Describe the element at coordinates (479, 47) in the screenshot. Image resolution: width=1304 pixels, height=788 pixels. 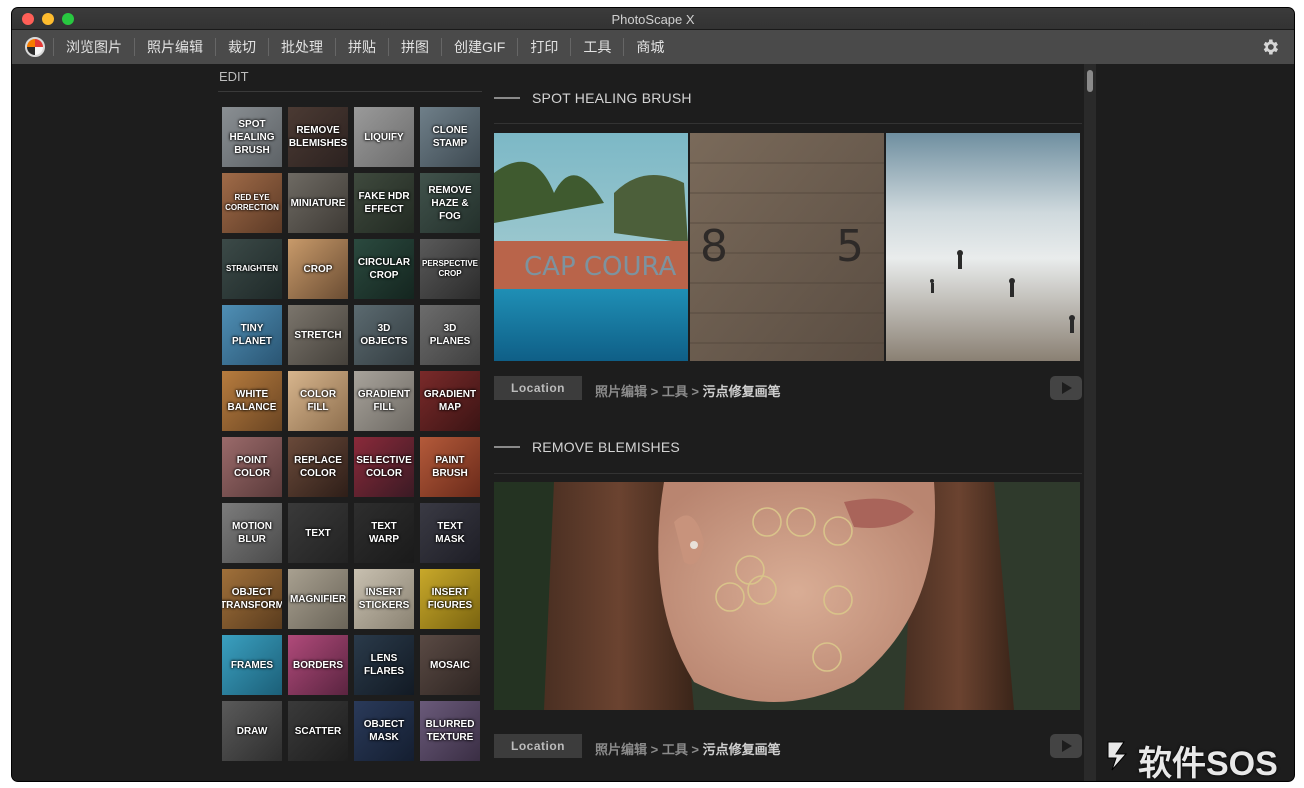
I see `toolbar-item-create-gif: 创建GIF` at that location.